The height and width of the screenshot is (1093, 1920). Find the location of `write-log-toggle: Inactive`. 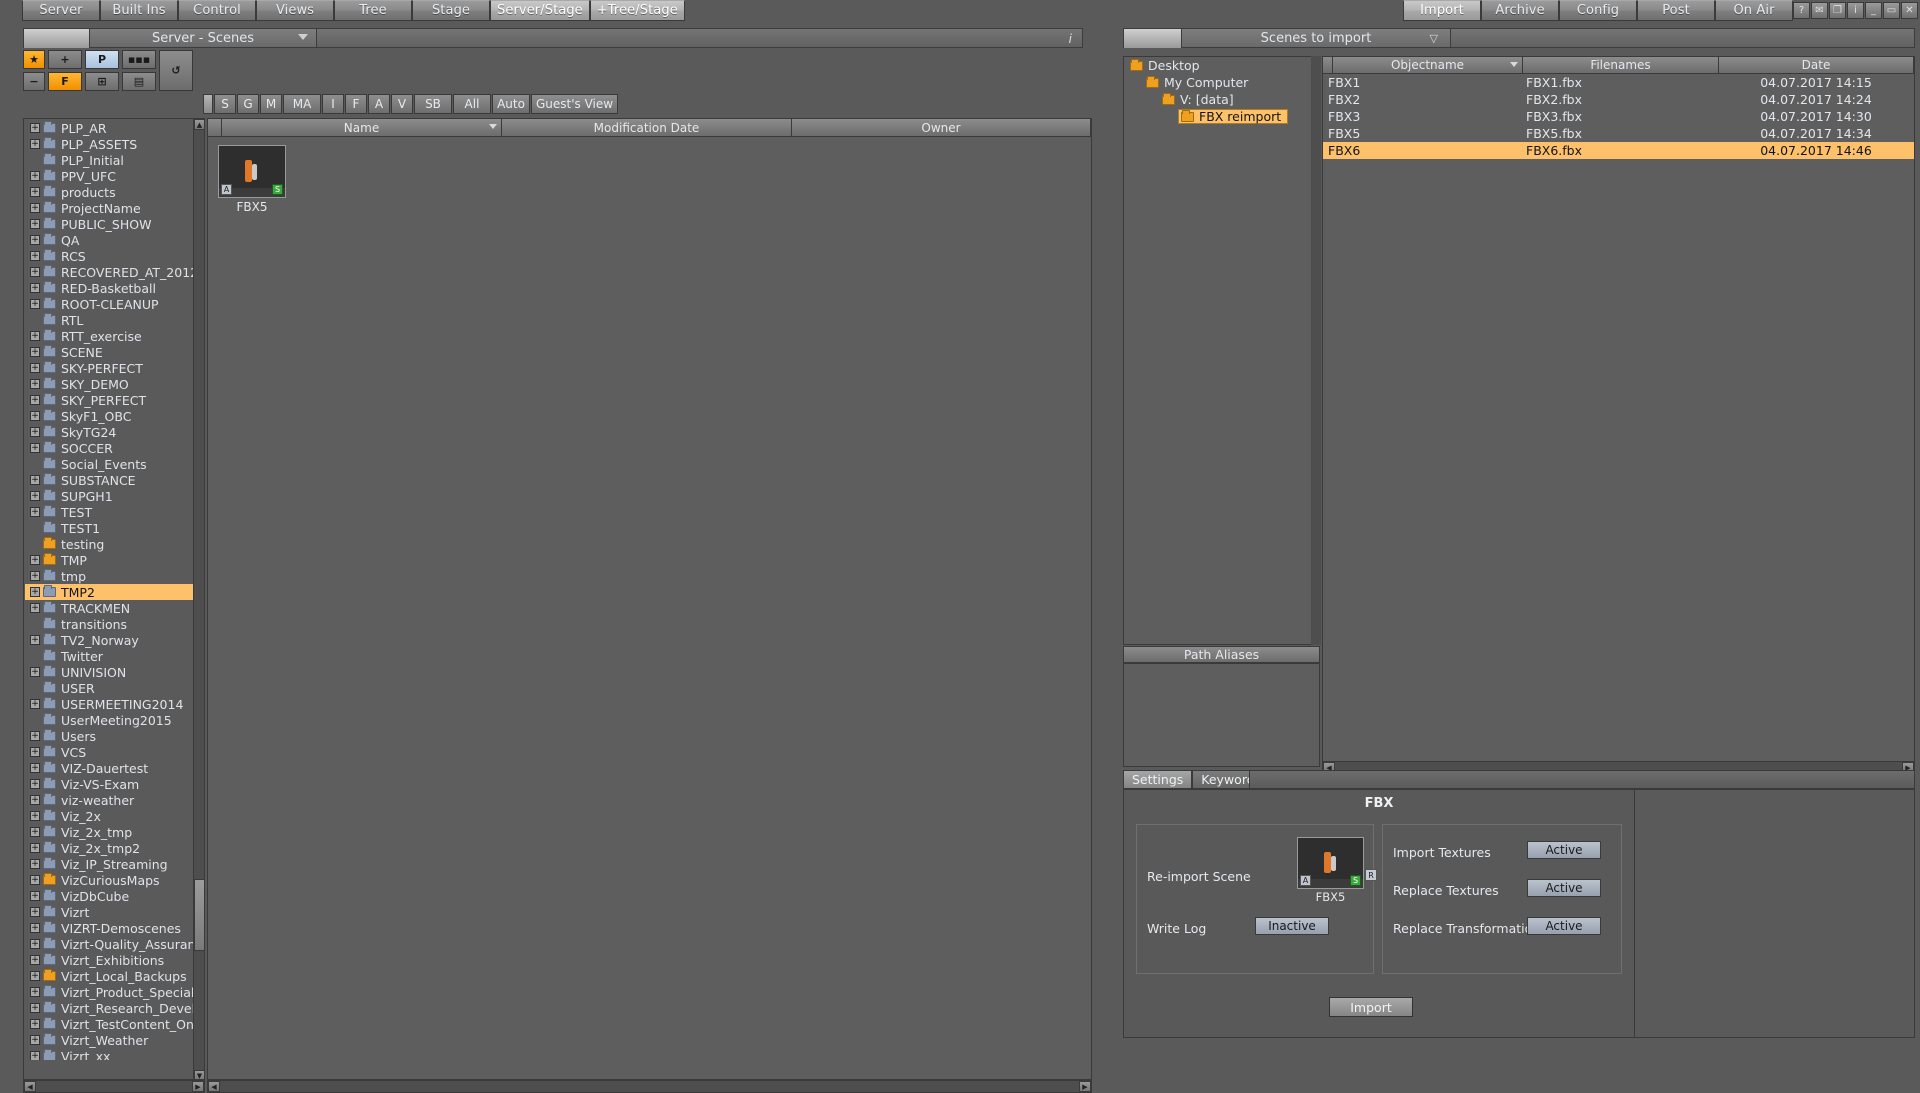

write-log-toggle: Inactive is located at coordinates (1292, 926).